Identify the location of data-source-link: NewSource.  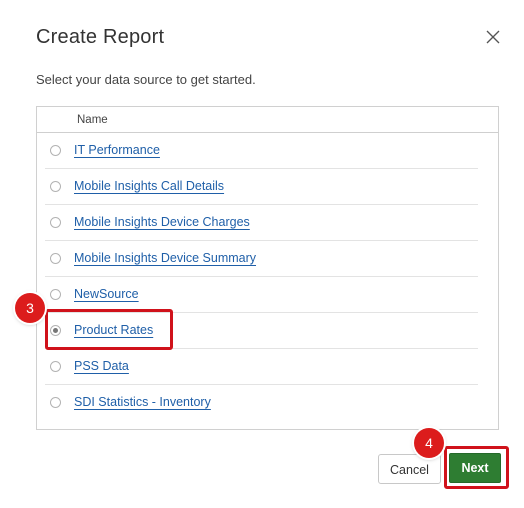
(106, 294).